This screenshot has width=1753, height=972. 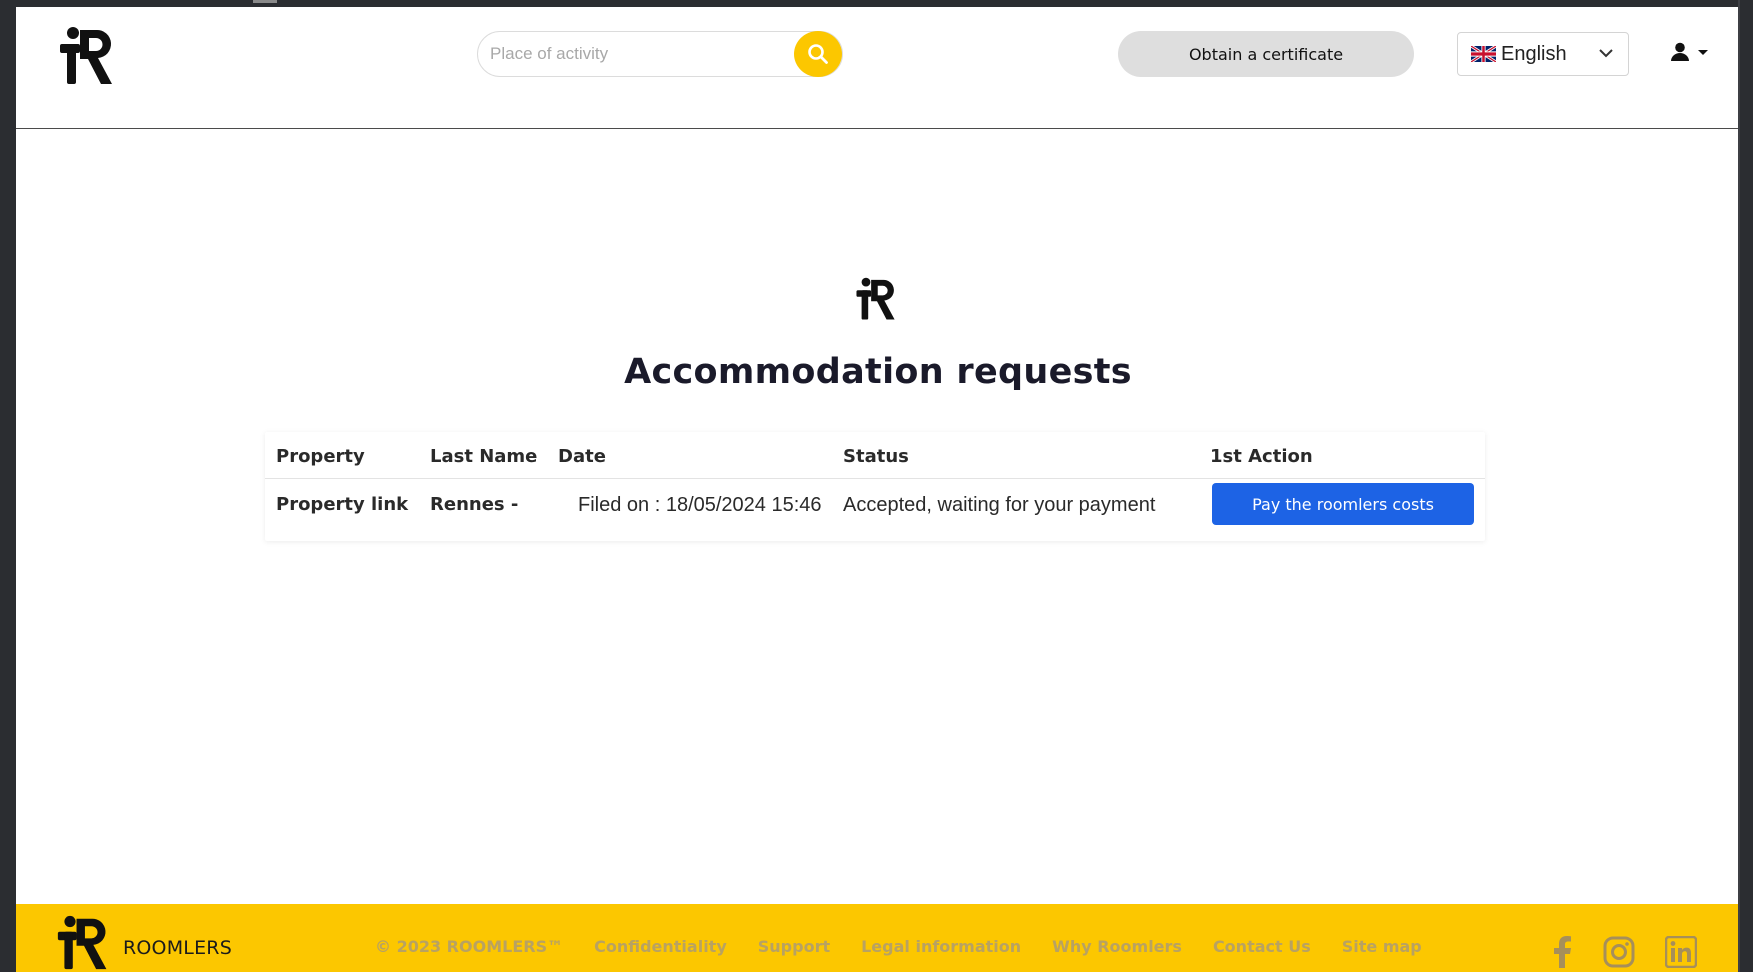 What do you see at coordinates (1534, 53) in the screenshot?
I see `language-label: English` at bounding box center [1534, 53].